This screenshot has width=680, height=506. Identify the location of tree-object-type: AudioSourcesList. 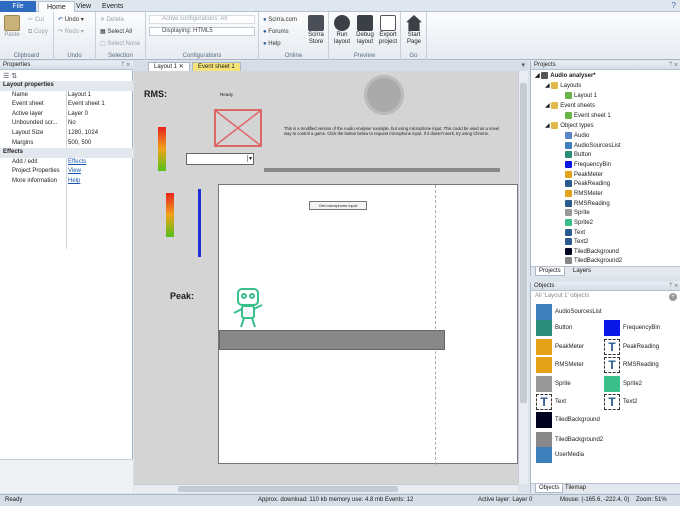
(593, 146).